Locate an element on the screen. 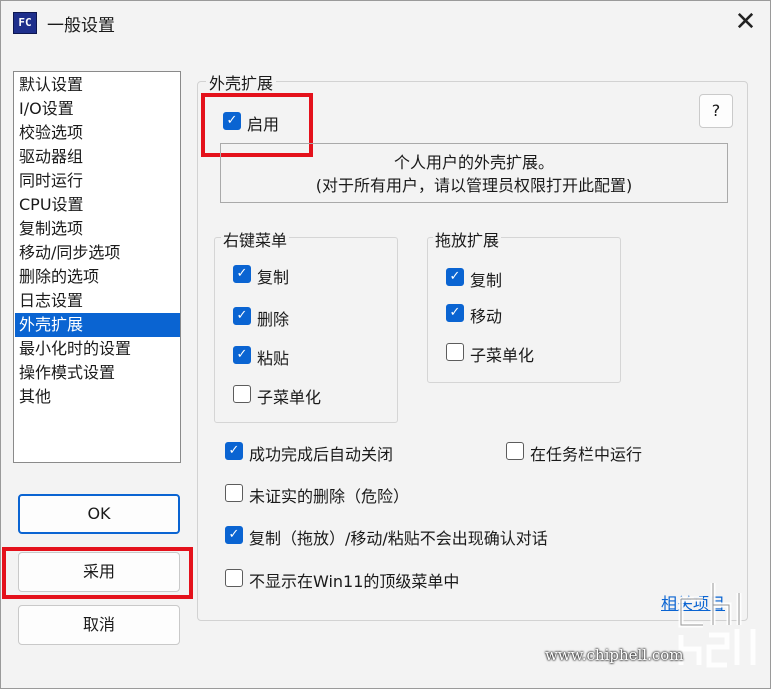 This screenshot has width=771, height=689. nav-item-minimize-settings: 最小化时的设置 is located at coordinates (97, 349).